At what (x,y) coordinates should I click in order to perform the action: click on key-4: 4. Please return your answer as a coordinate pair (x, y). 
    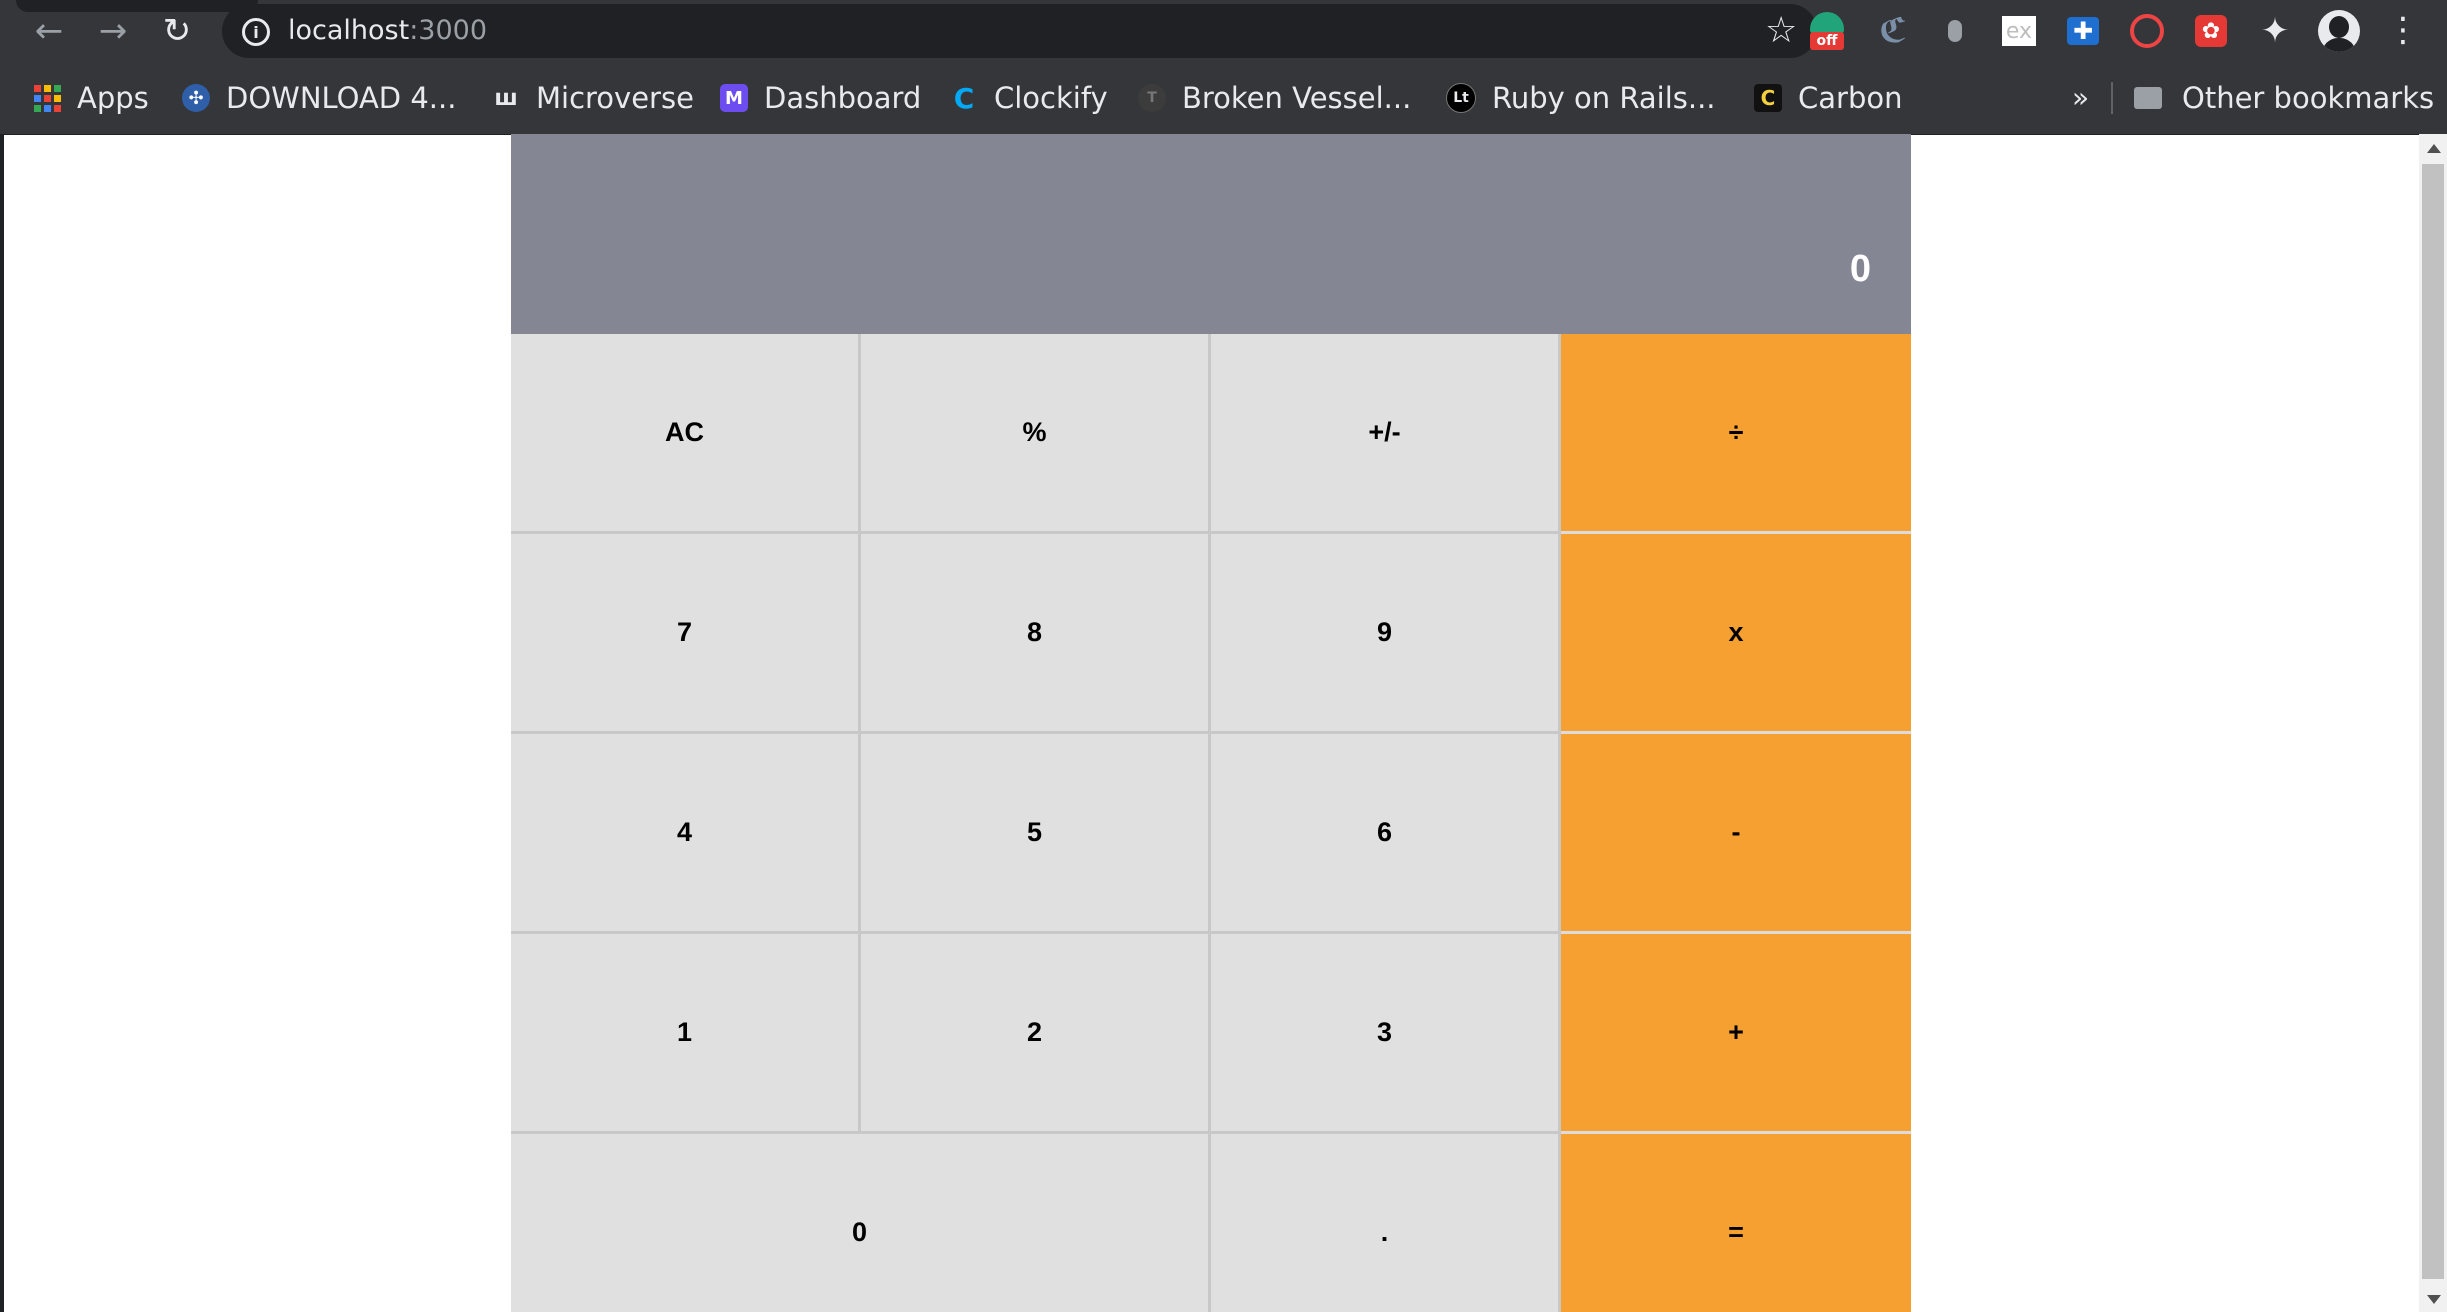
    Looking at the image, I should click on (686, 834).